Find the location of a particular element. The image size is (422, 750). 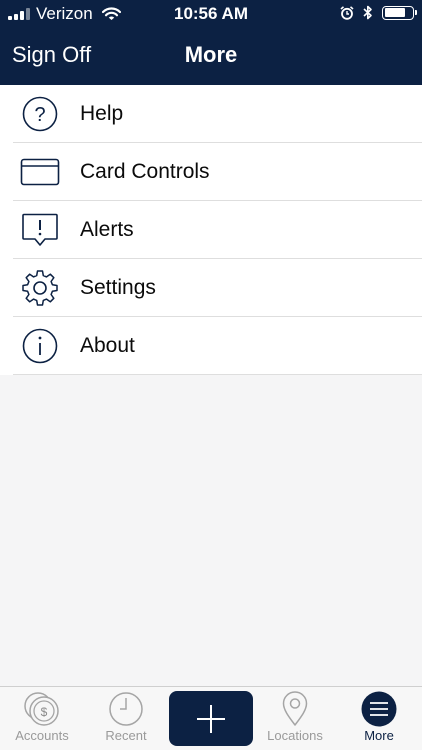

nav-bar: Sign Off More is located at coordinates (211, 56).